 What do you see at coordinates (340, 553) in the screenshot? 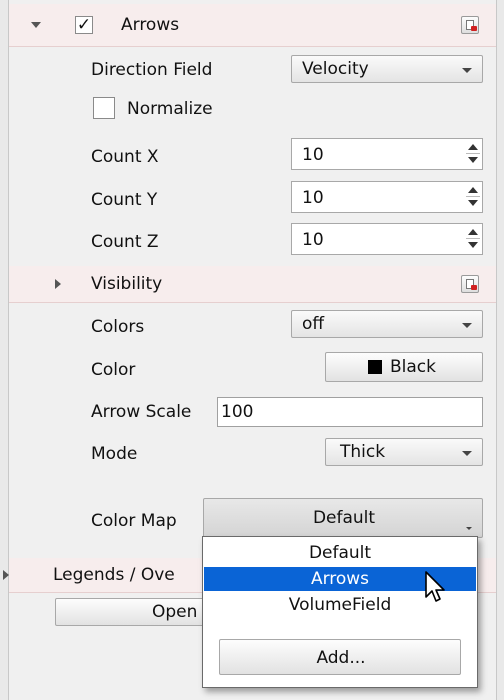
I see `option-default: Default` at bounding box center [340, 553].